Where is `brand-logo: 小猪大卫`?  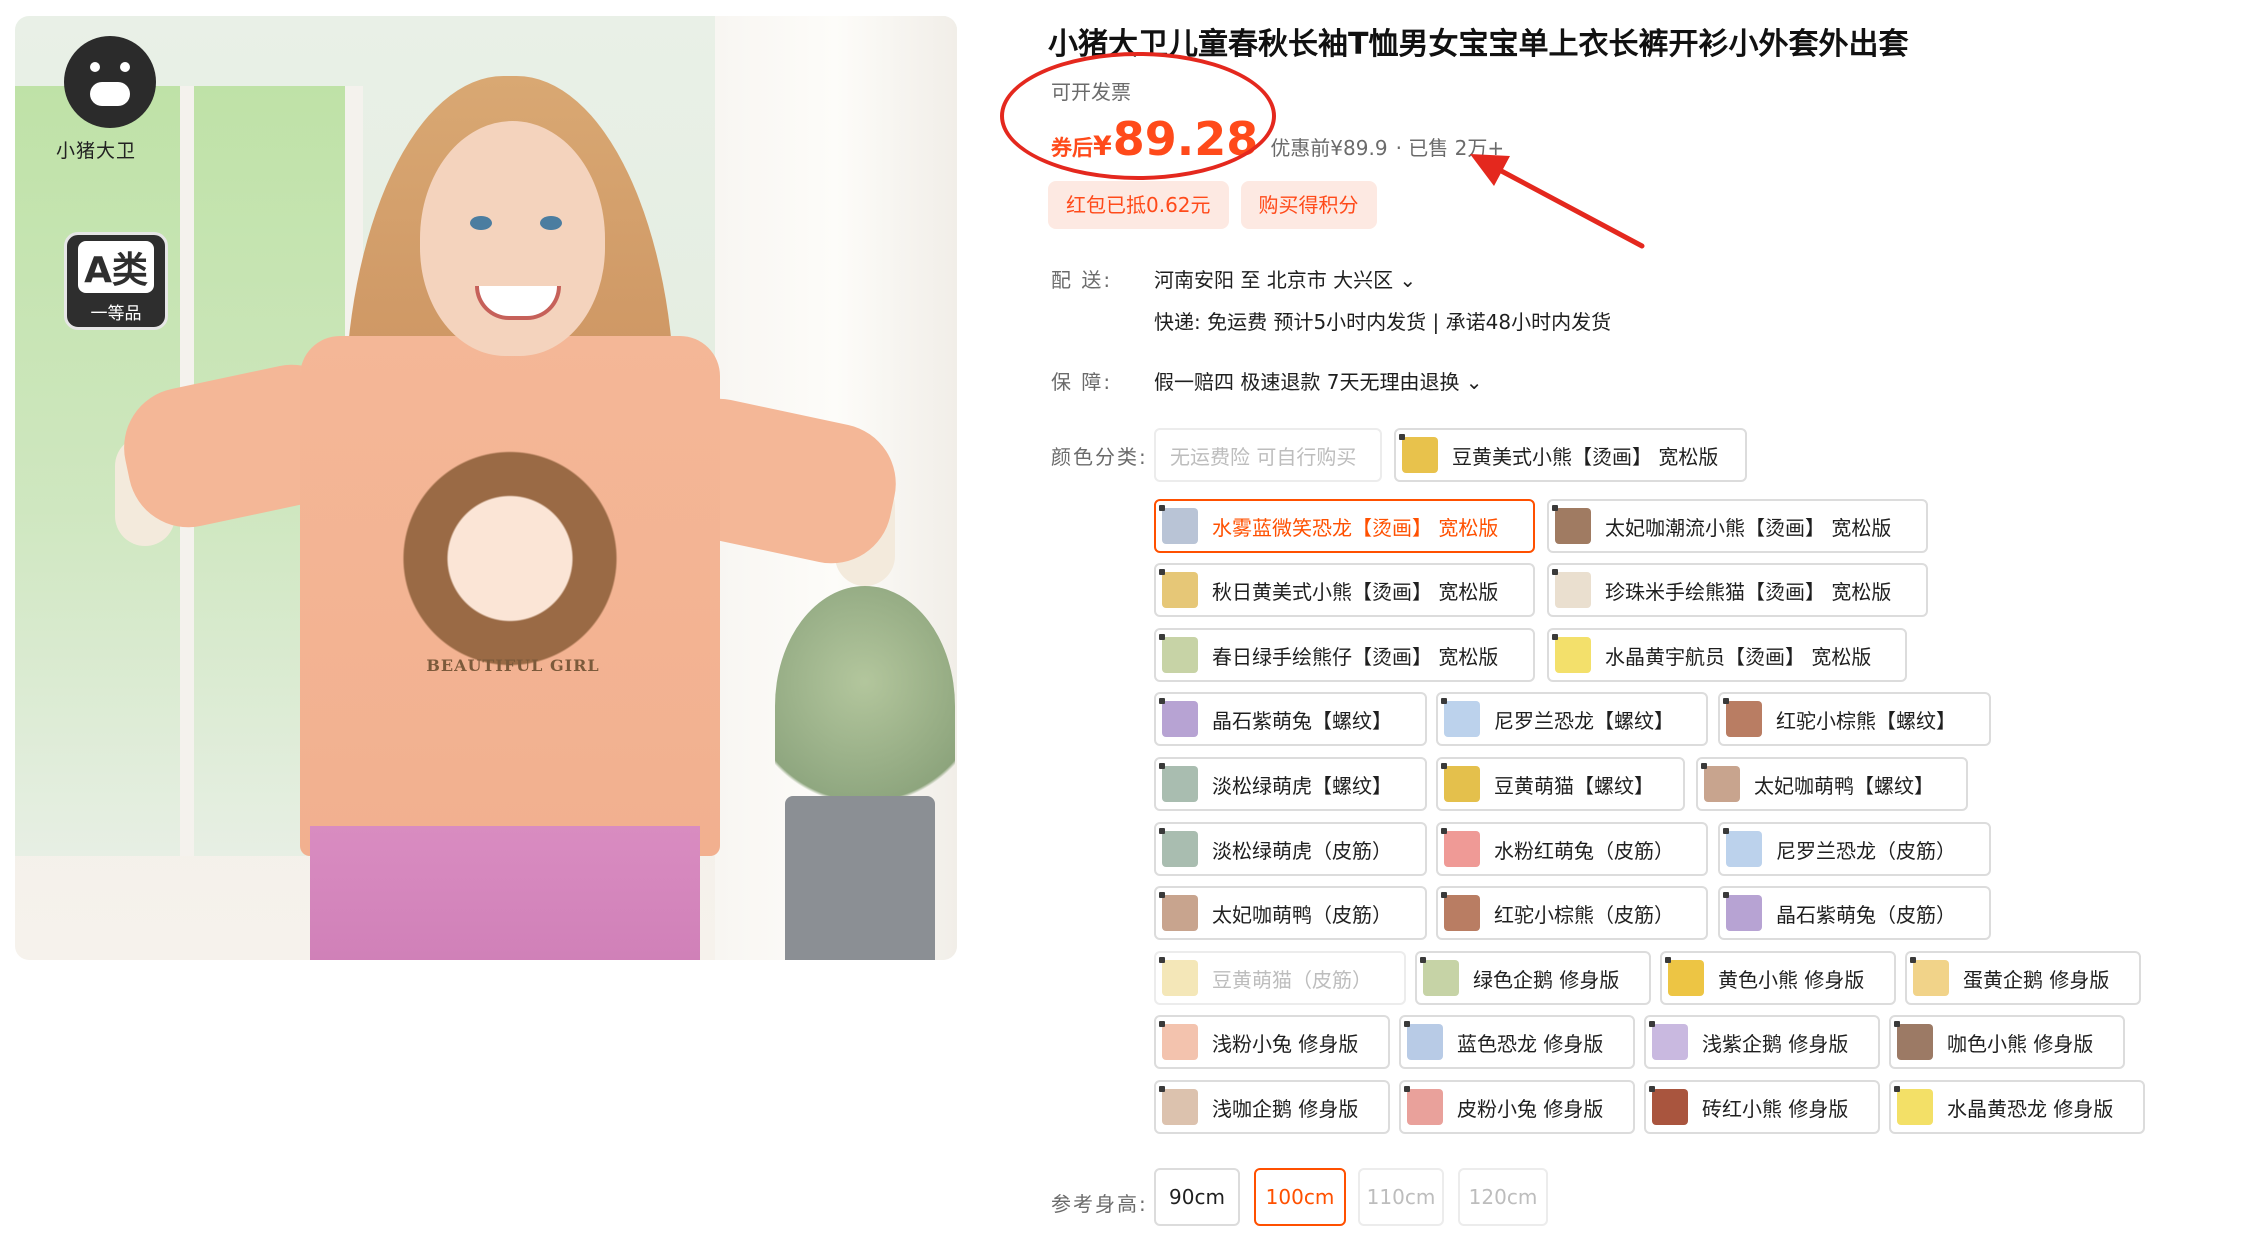 brand-logo: 小猪大卫 is located at coordinates (111, 99).